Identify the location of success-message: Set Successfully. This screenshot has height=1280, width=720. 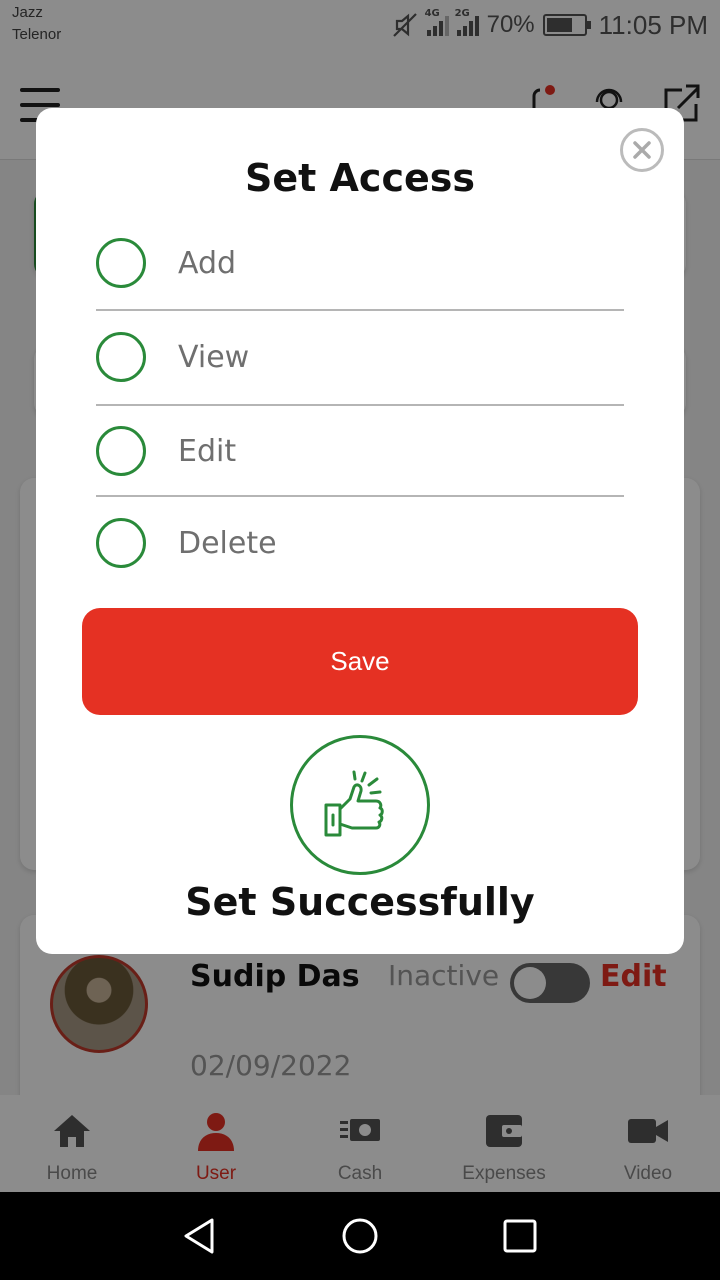
(360, 902).